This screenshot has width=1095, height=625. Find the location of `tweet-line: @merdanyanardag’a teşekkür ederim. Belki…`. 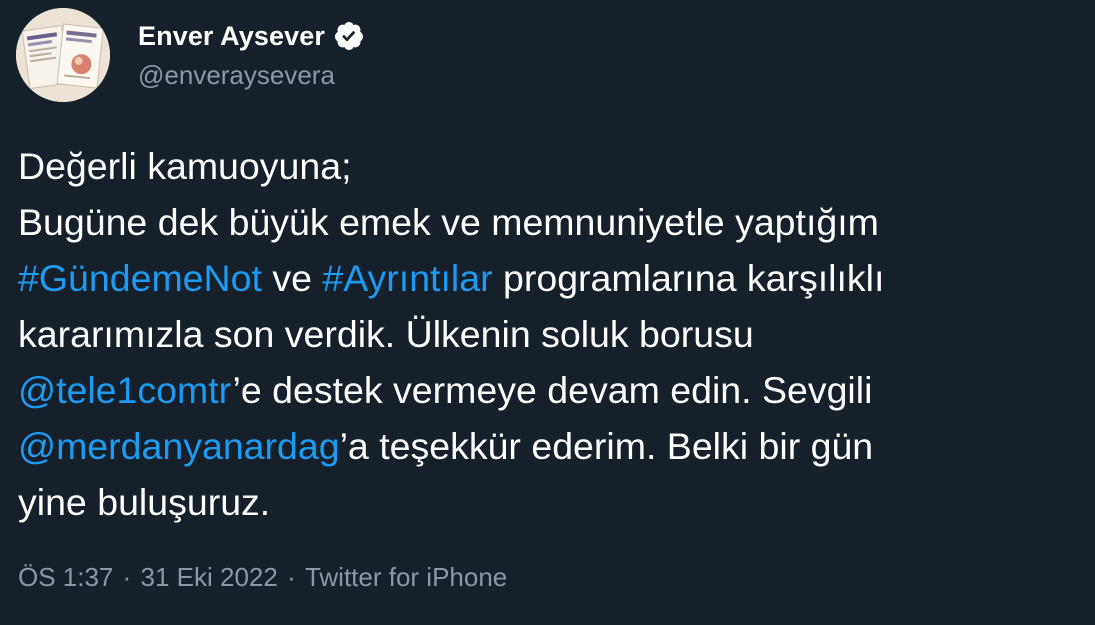

tweet-line: @merdanyanardag’a teşekkür ederim. Belki… is located at coordinates (550, 446).